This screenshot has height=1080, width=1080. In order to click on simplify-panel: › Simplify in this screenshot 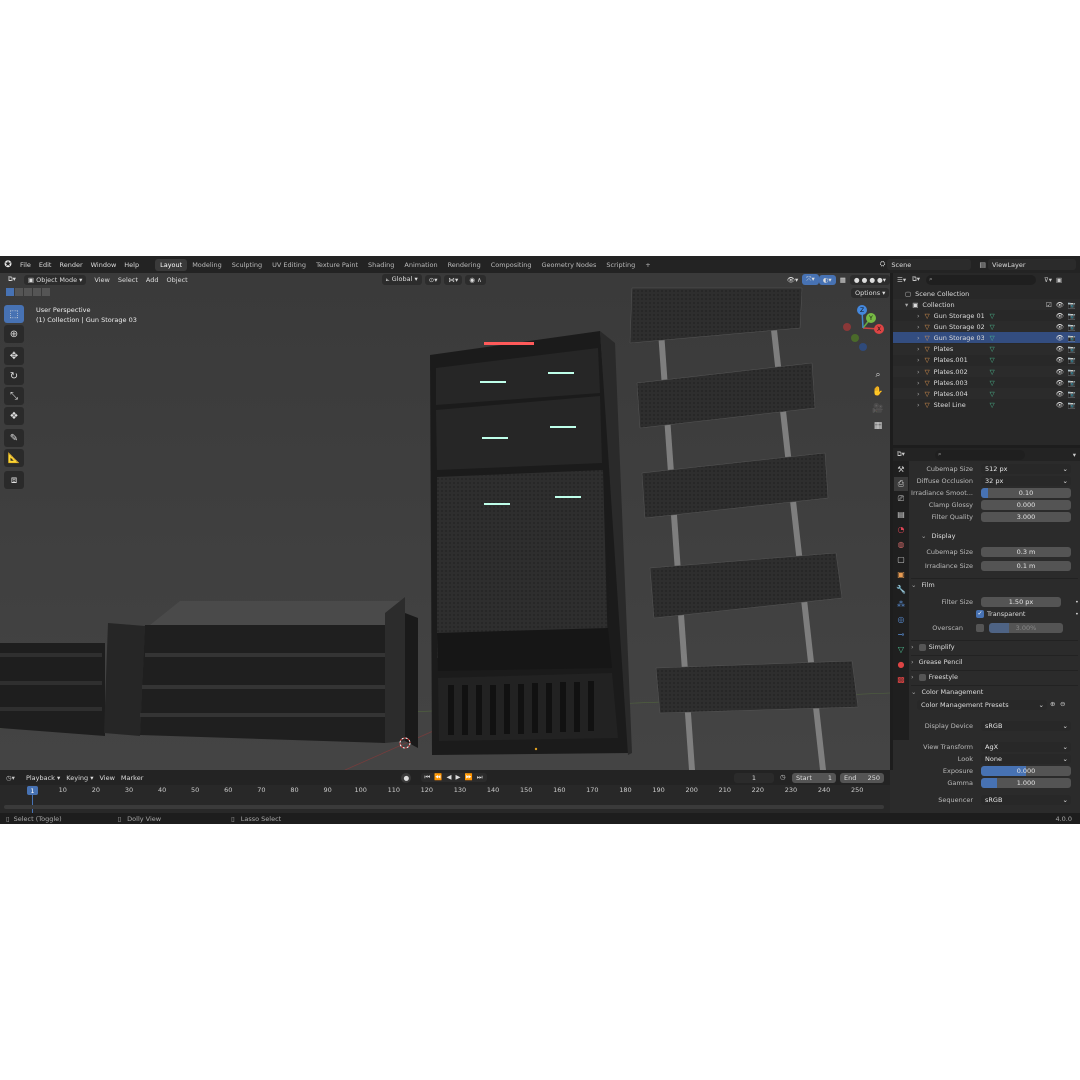, I will do `click(994, 646)`.